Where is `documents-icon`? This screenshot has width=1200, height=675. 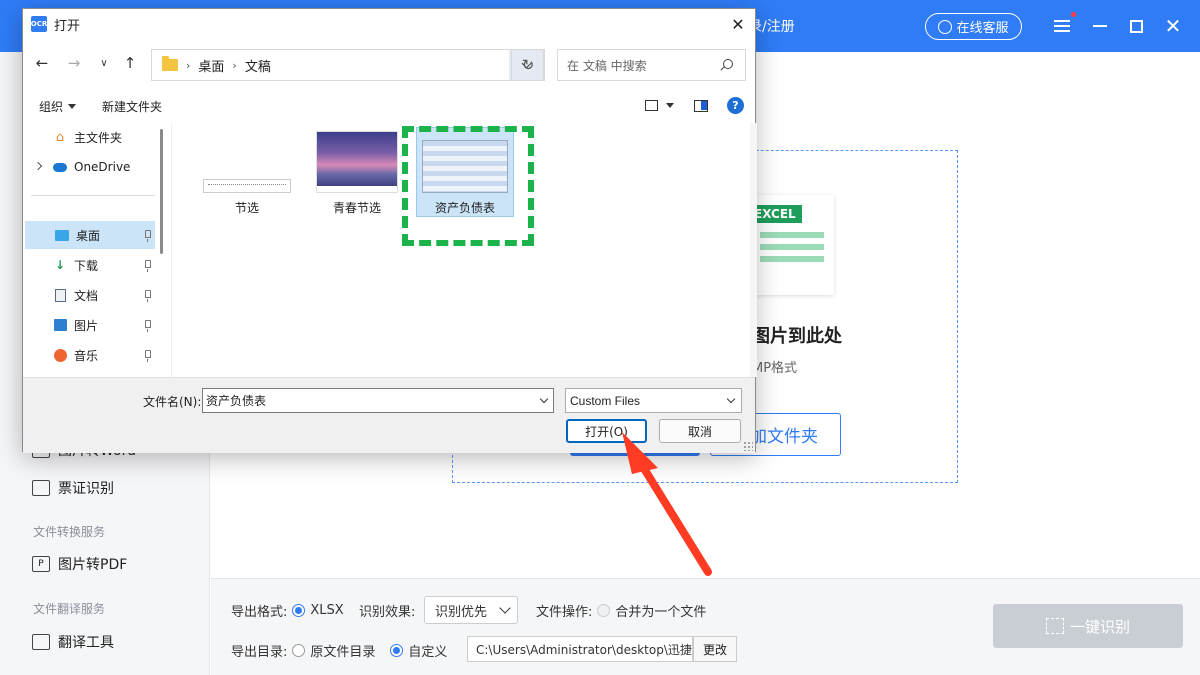
documents-icon is located at coordinates (60, 295).